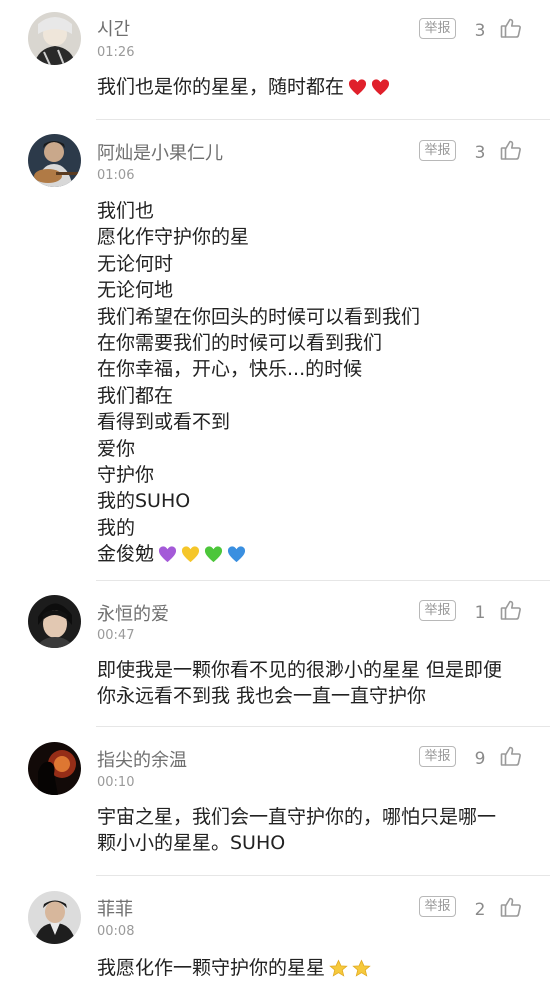 The image size is (550, 993). Describe the element at coordinates (113, 28) in the screenshot. I see `username: 시간` at that location.